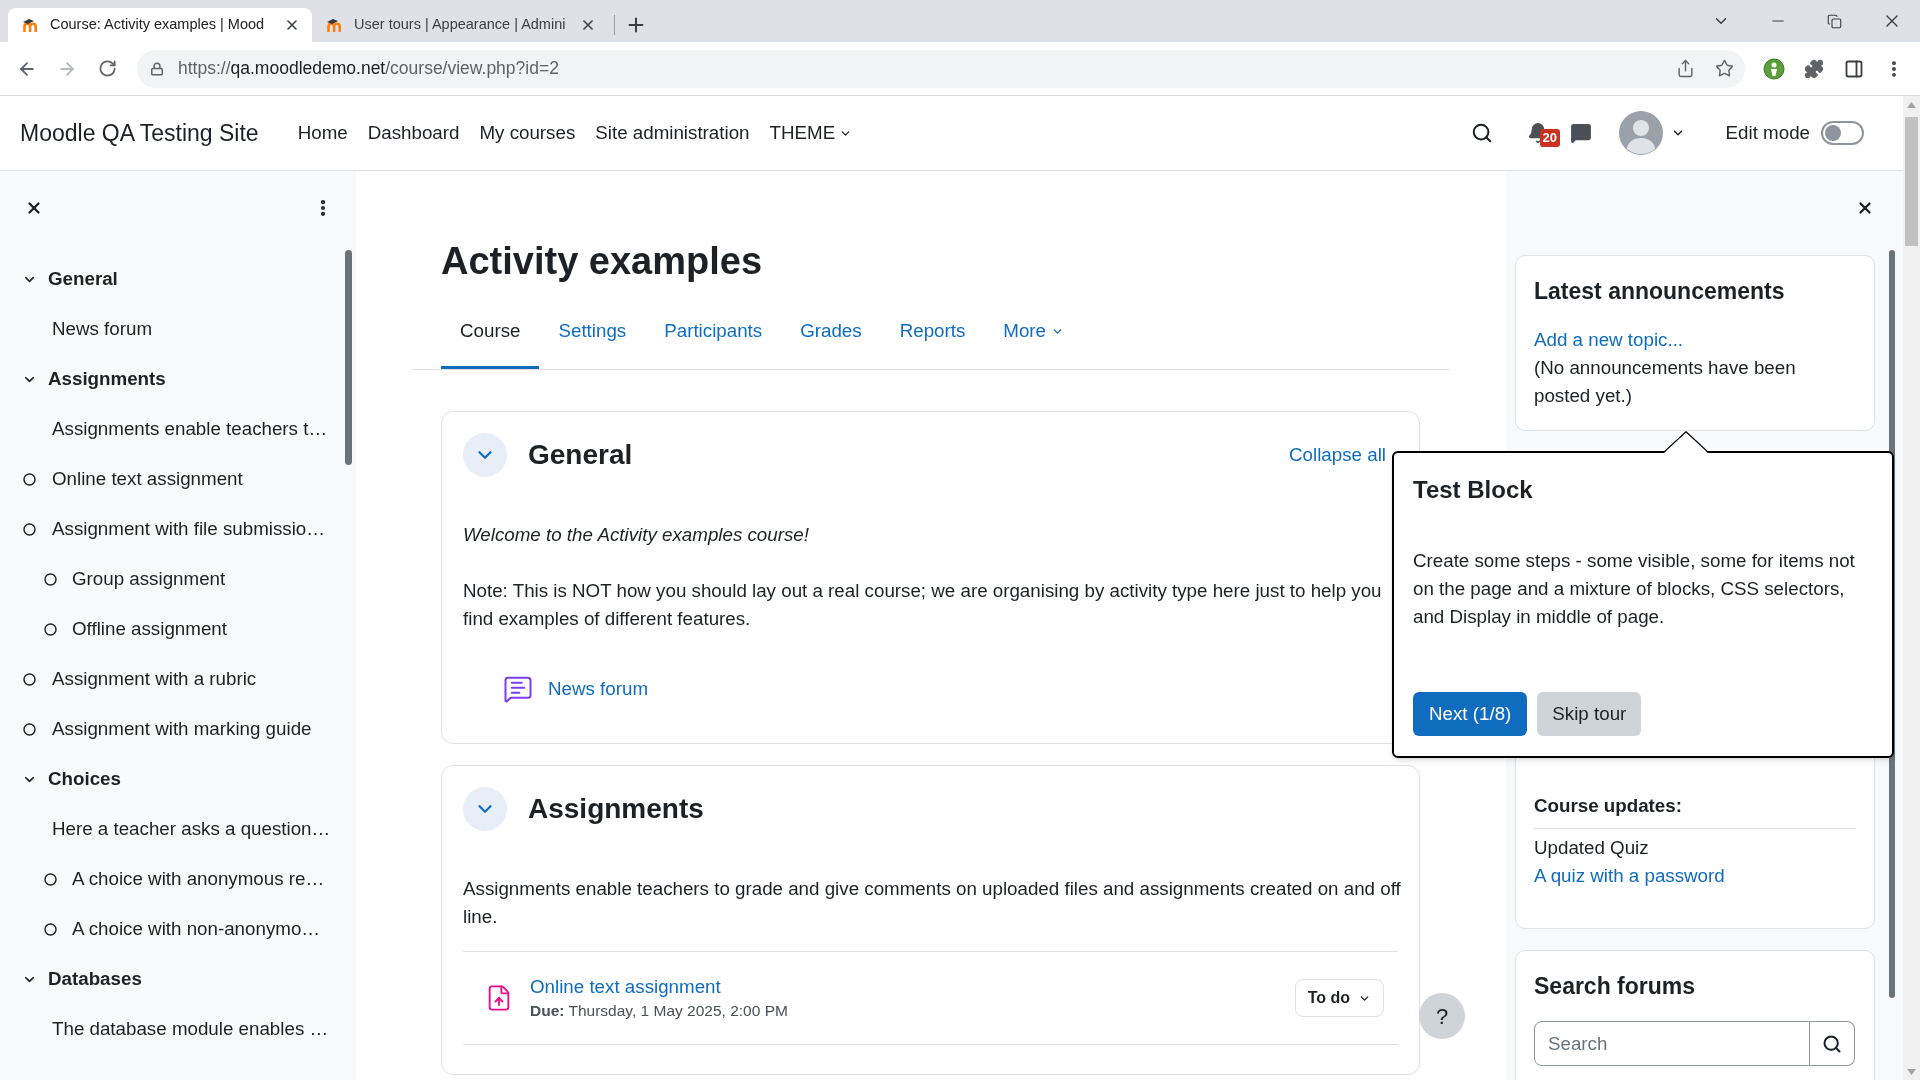 This screenshot has width=1920, height=1080. Describe the element at coordinates (1442, 1016) in the screenshot. I see `help-button: ?` at that location.